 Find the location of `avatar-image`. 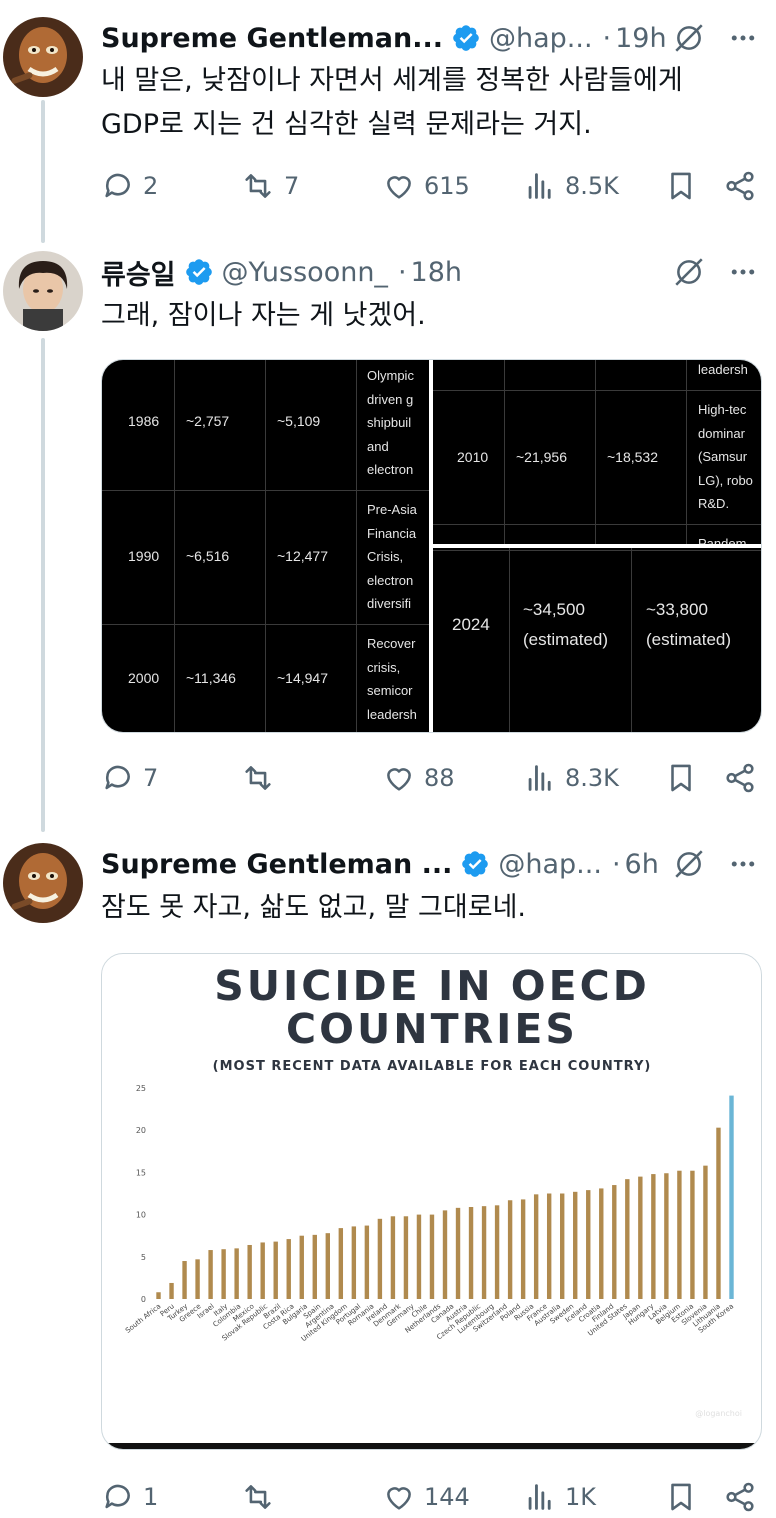

avatar-image is located at coordinates (43, 291).